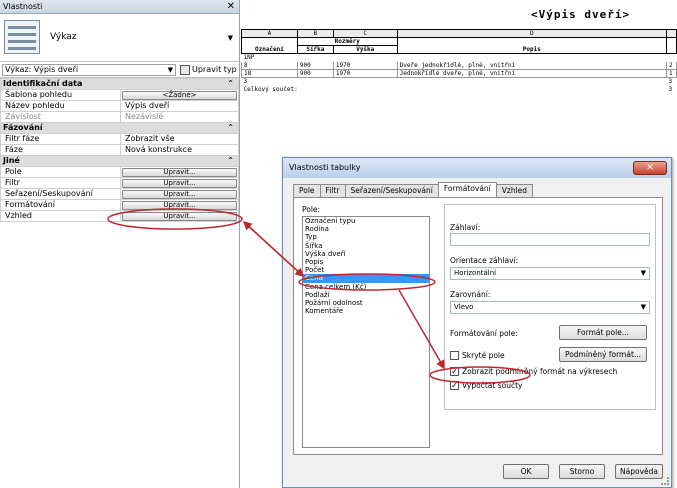  I want to click on list-item: Označení typu, so click(366, 221).